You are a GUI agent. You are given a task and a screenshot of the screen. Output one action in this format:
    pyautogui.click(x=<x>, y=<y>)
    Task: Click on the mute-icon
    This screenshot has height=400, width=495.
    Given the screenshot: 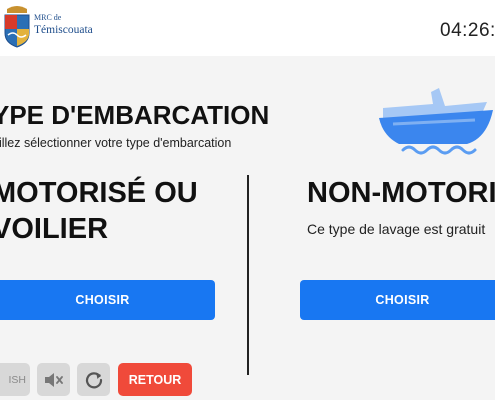 What is the action you would take?
    pyautogui.click(x=53, y=379)
    